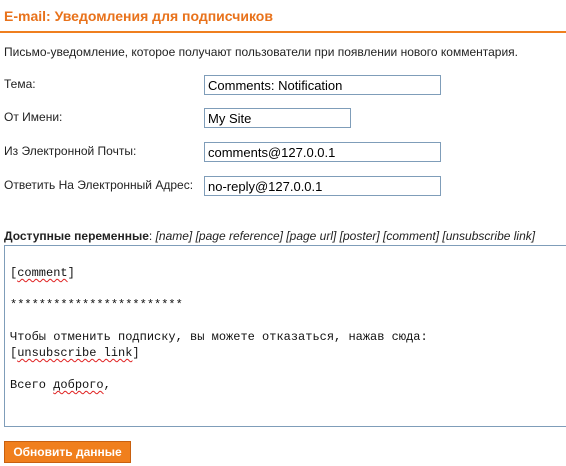 The image size is (566, 466). Describe the element at coordinates (99, 185) in the screenshot. I see `reply-to-label: Ответить На Электронный Адрес:` at that location.